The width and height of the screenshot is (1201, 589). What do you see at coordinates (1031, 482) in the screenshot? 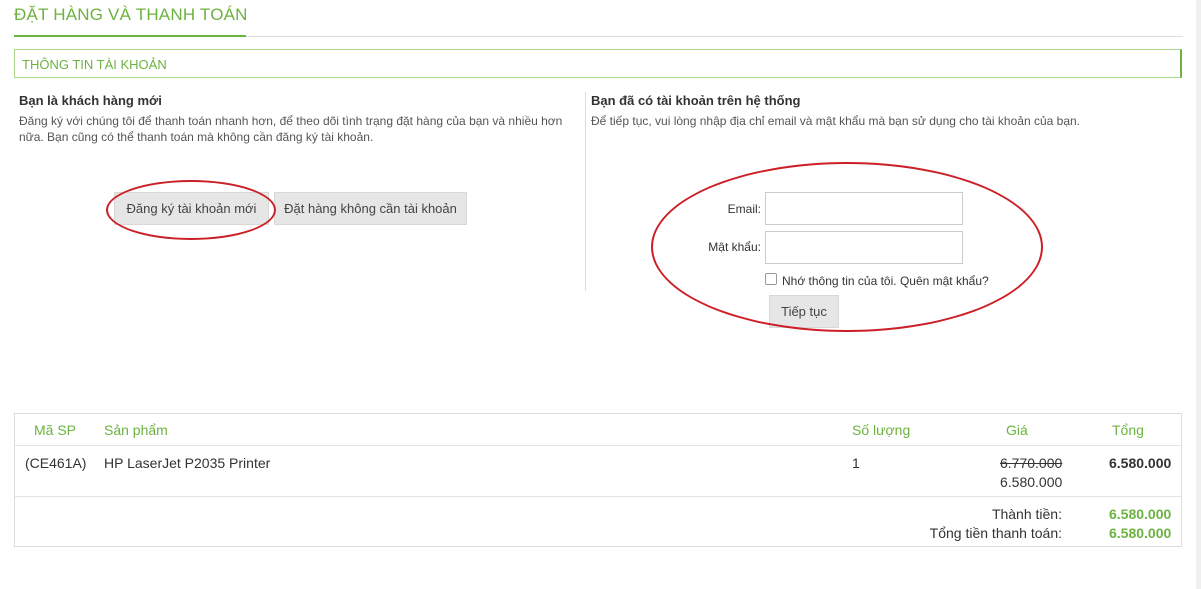
I see `row-price: 6.580.000` at bounding box center [1031, 482].